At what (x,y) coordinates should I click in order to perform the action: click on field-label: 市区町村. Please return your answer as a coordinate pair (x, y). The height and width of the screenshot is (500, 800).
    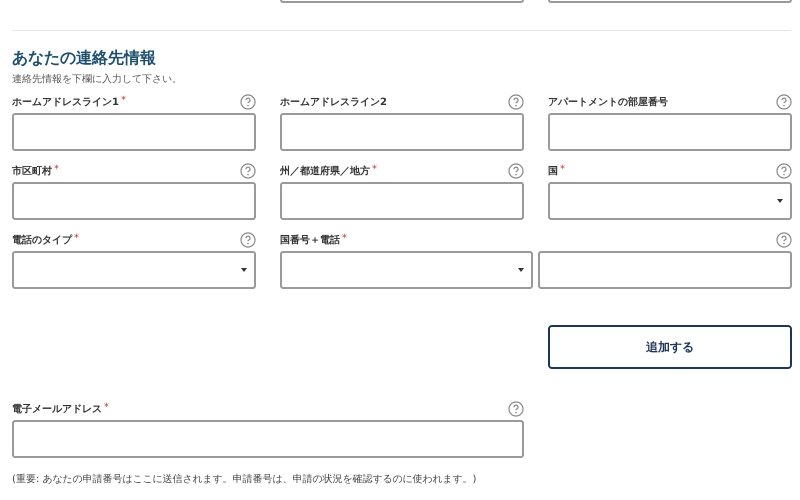
    Looking at the image, I should click on (32, 171).